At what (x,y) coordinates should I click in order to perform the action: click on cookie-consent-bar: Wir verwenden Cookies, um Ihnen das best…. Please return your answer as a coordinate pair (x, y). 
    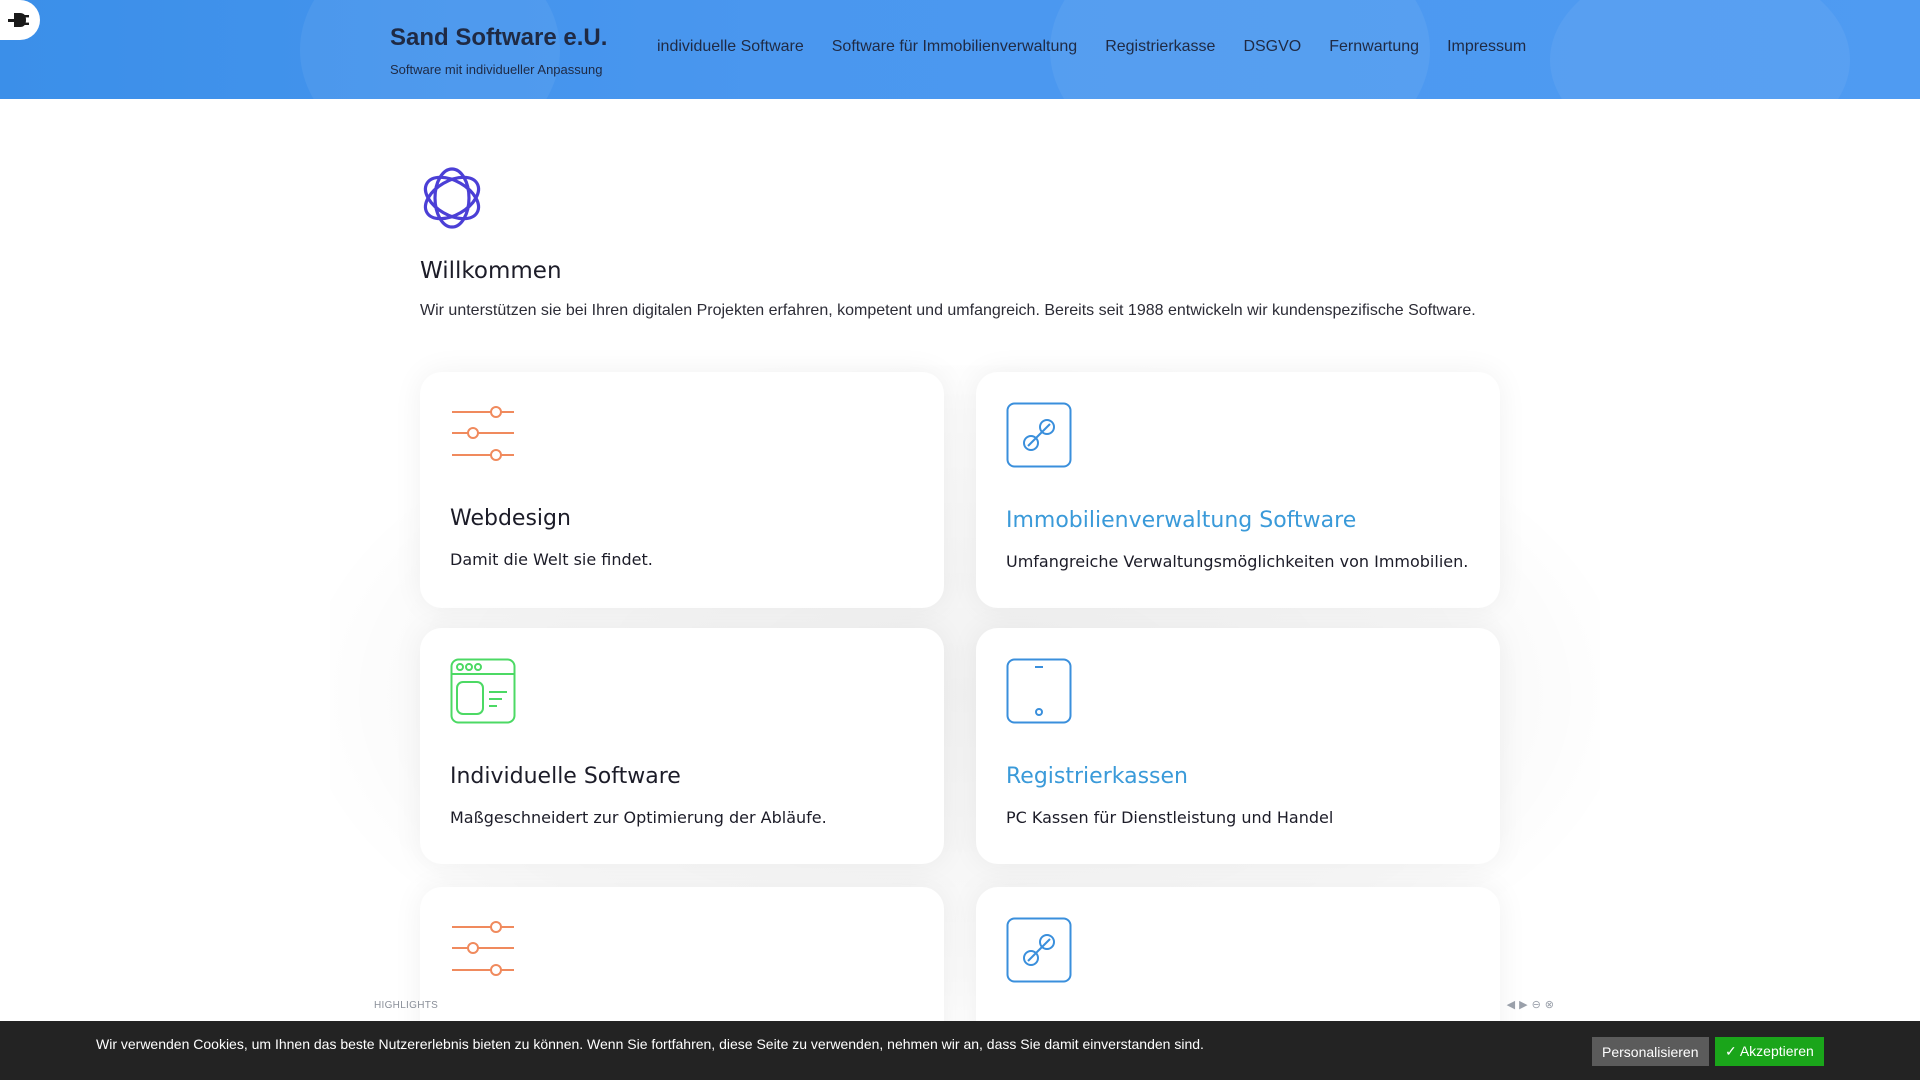
    Looking at the image, I should click on (960, 1050).